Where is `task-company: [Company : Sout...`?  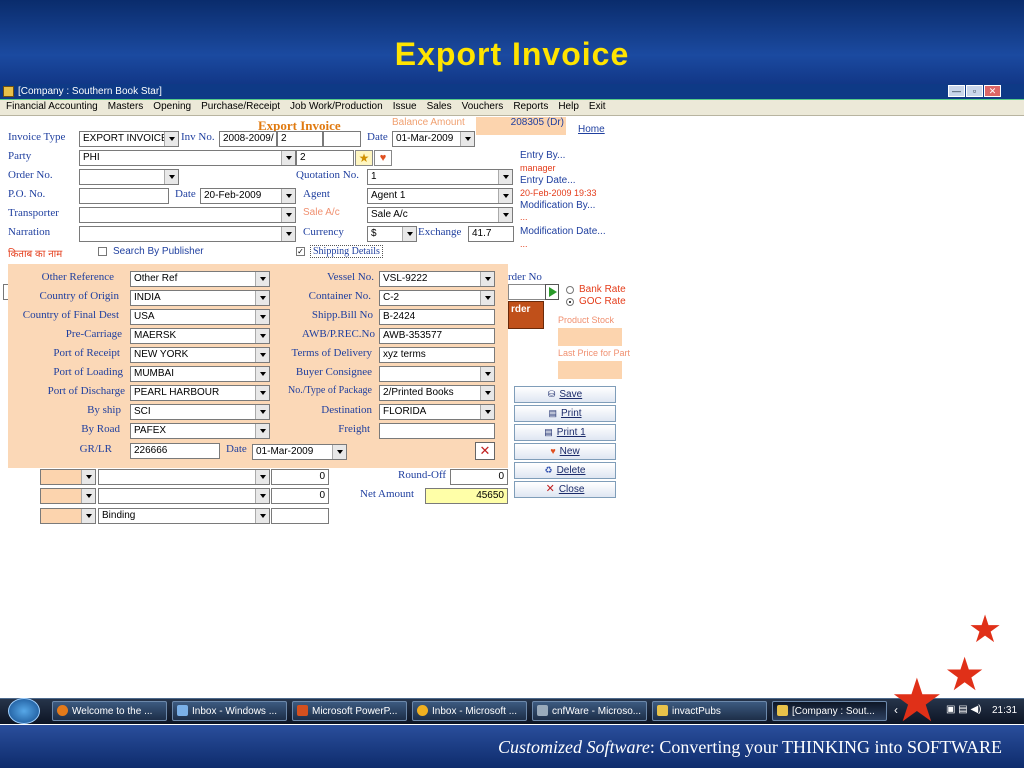 task-company: [Company : Sout... is located at coordinates (829, 711).